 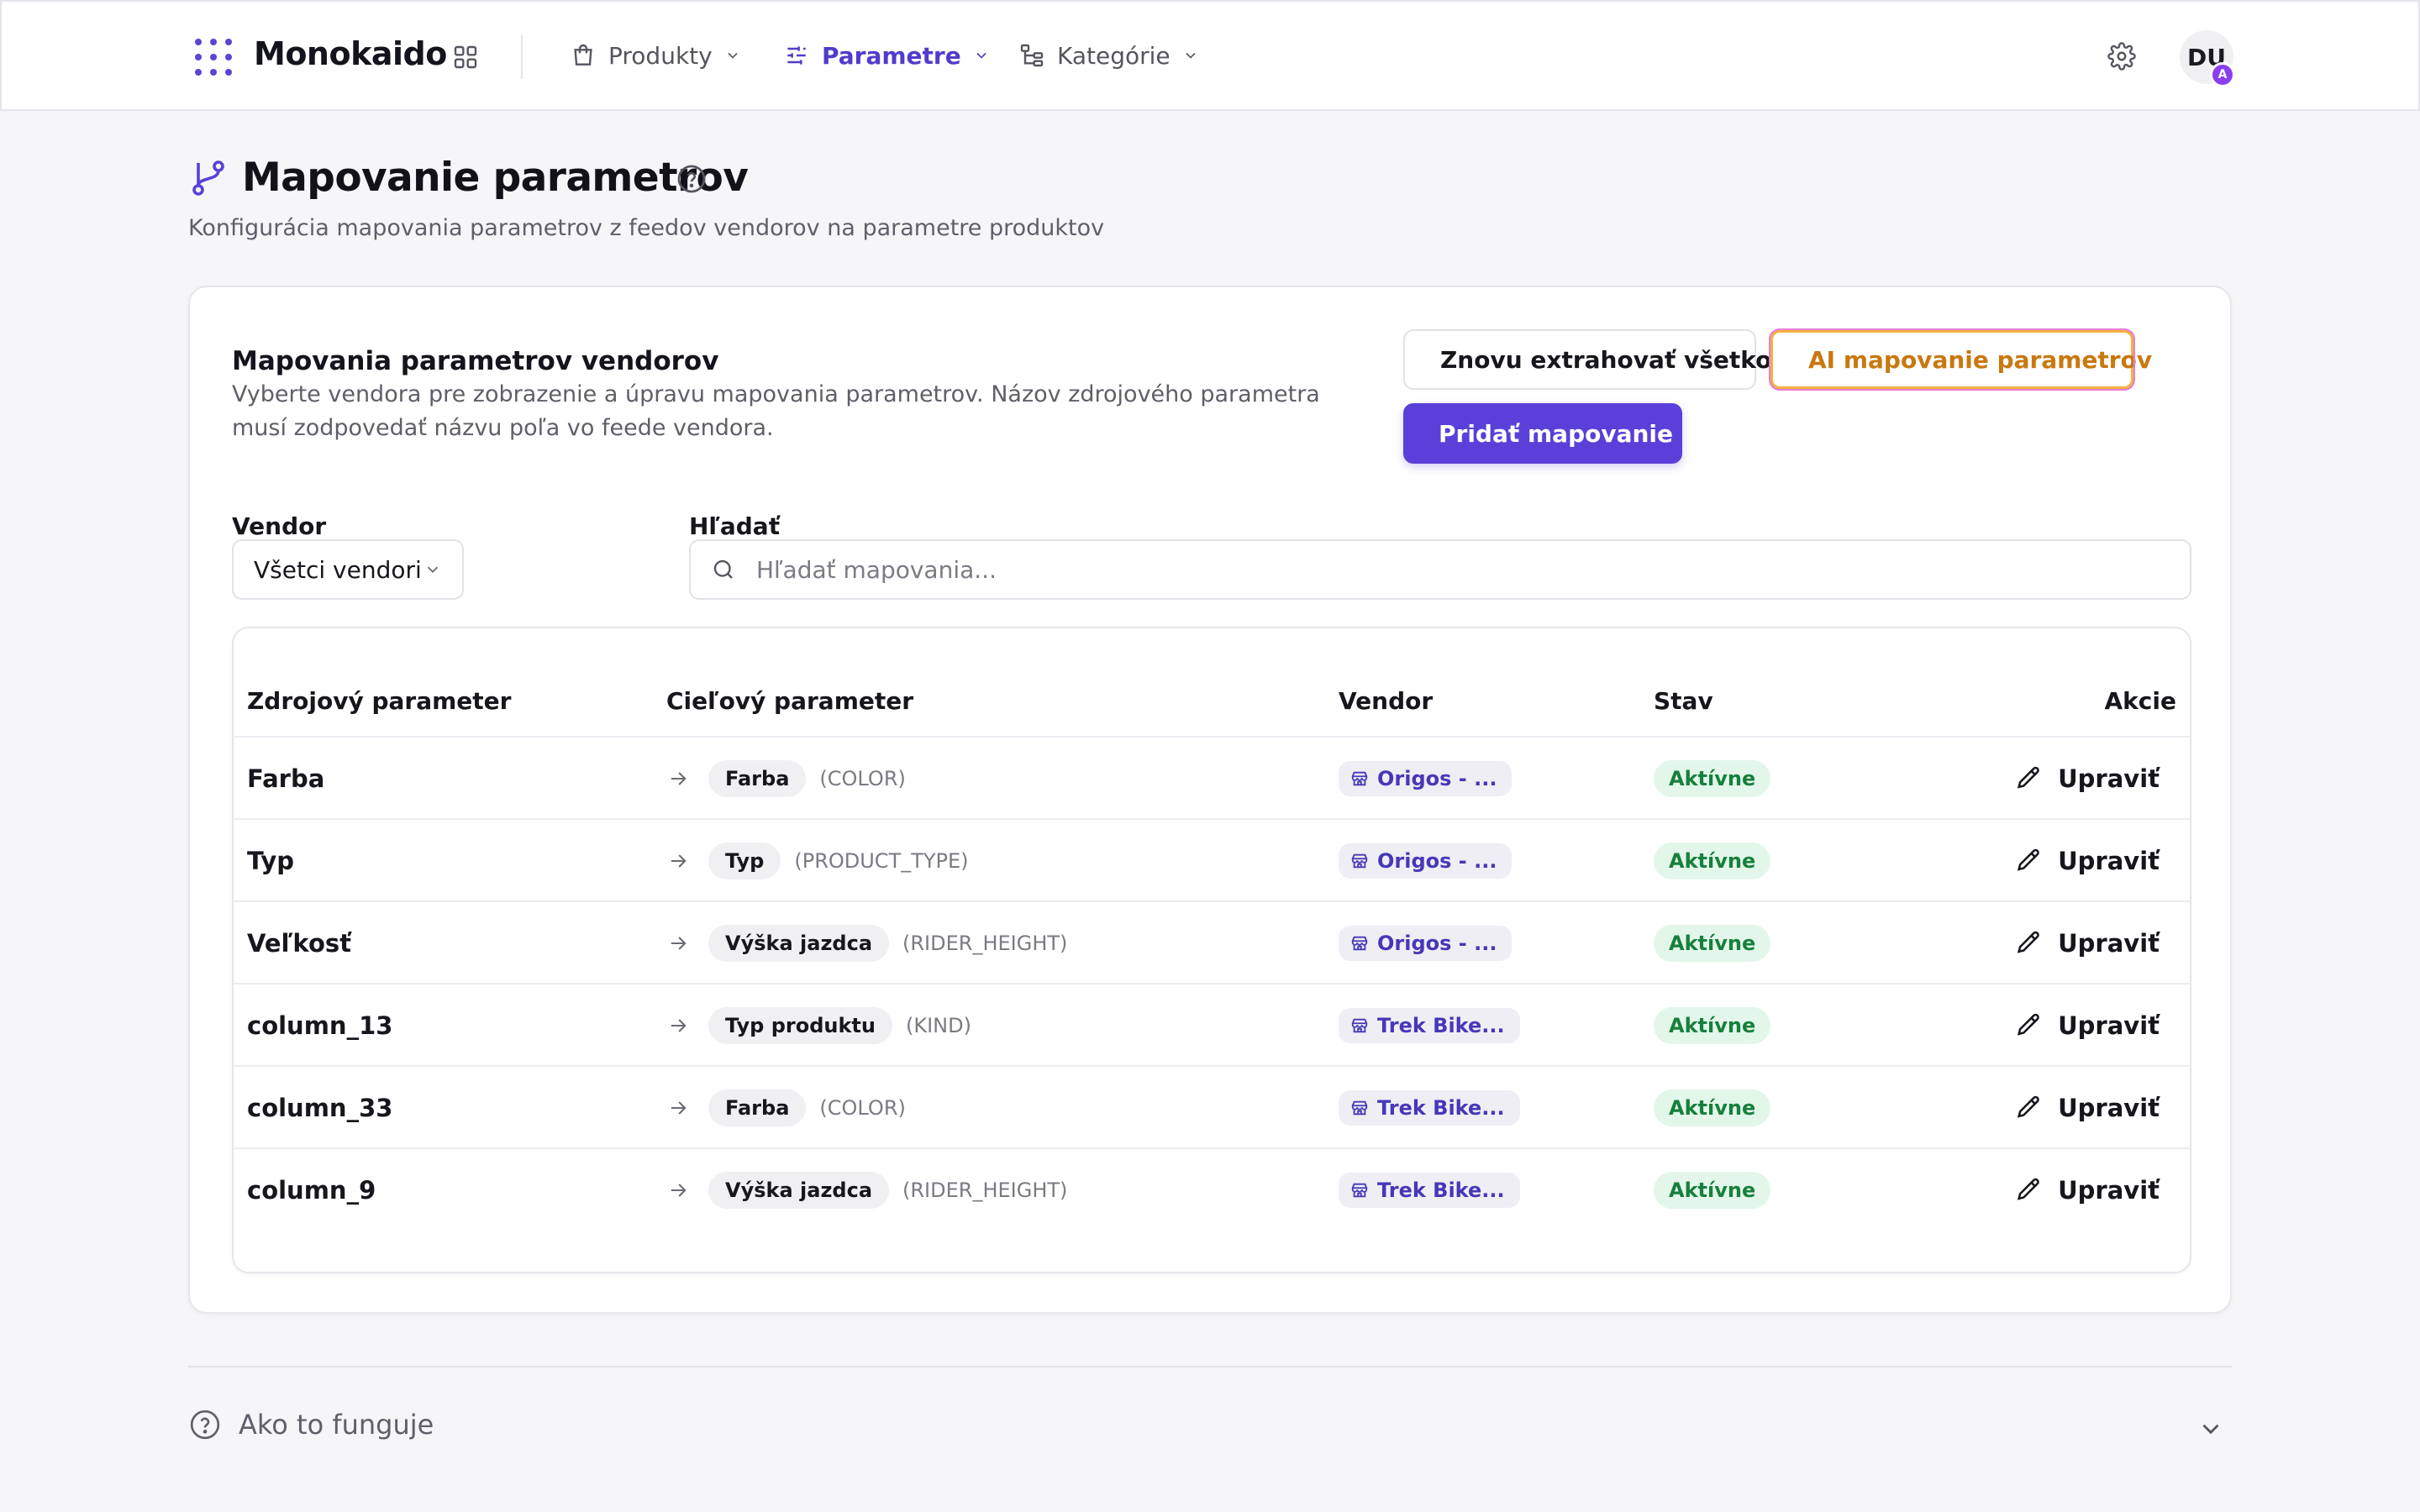 What do you see at coordinates (1683, 701) in the screenshot?
I see `column-header-status: Stav` at bounding box center [1683, 701].